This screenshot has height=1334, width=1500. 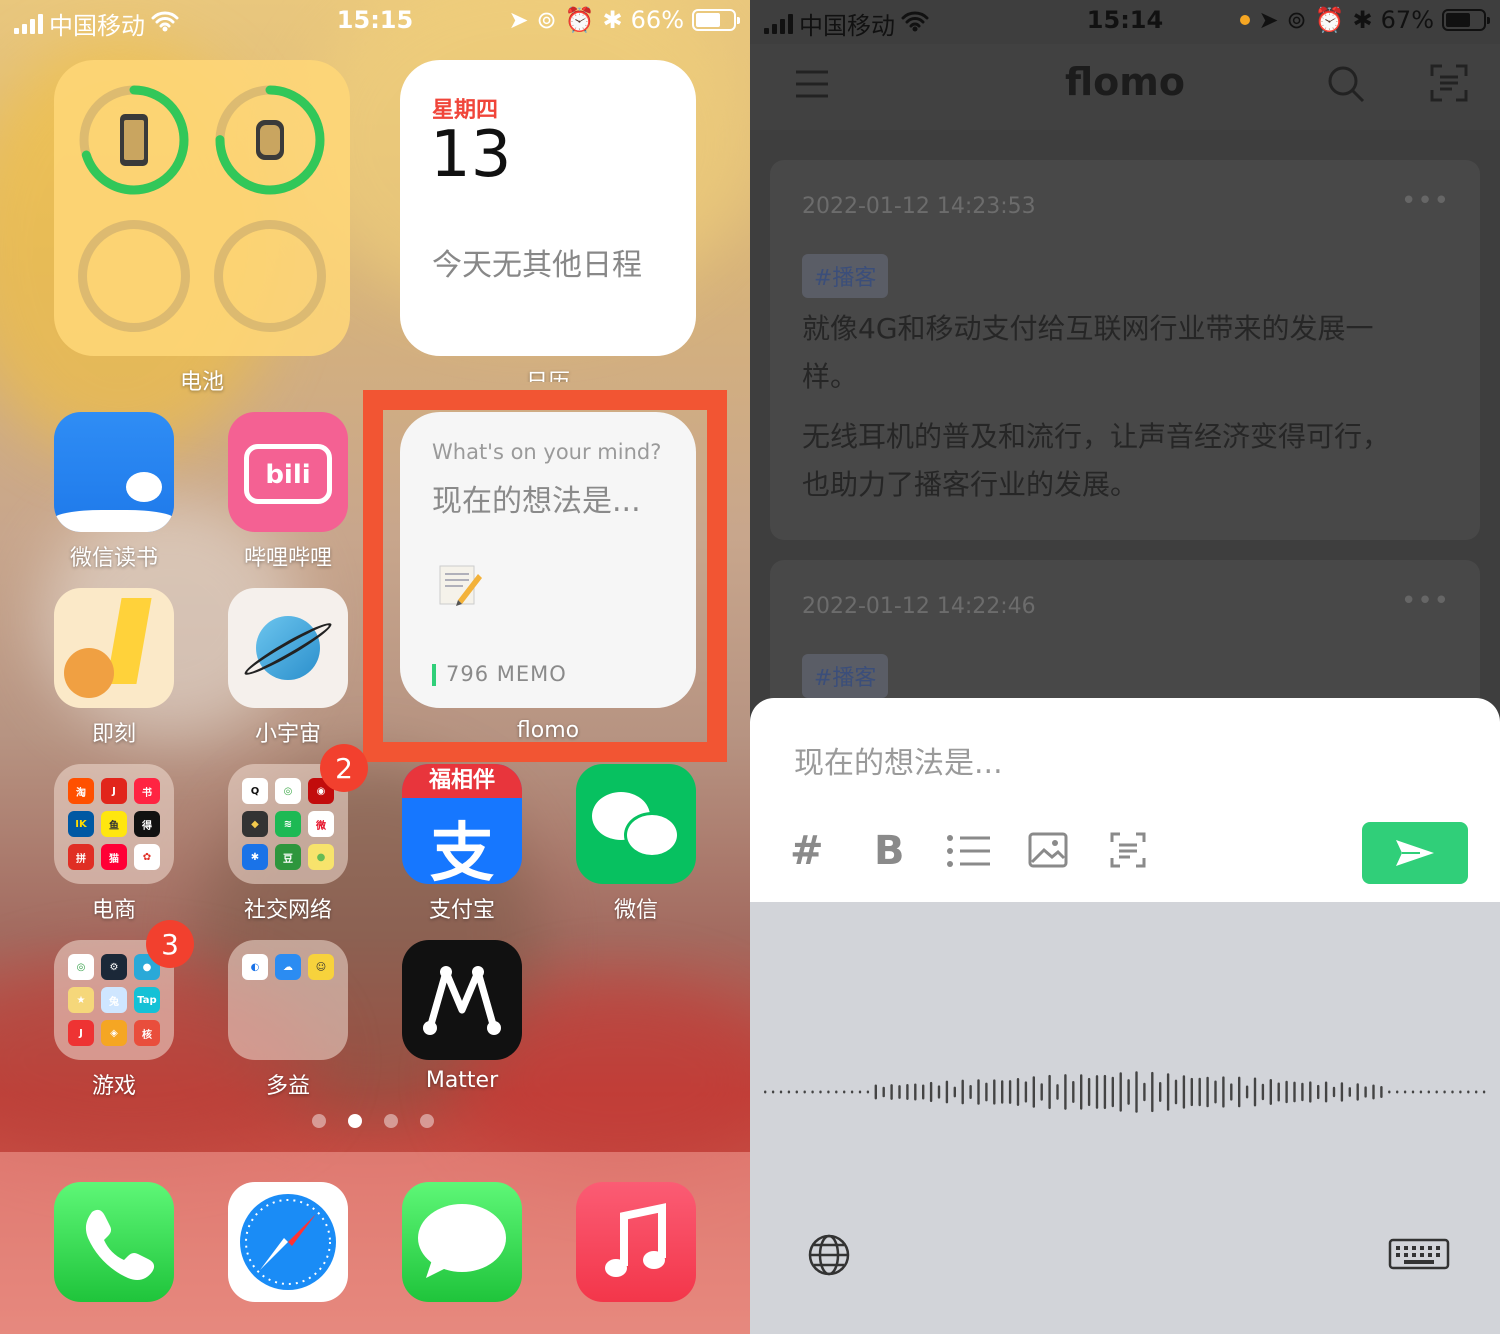 What do you see at coordinates (288, 648) in the screenshot?
I see `xiaoyuzhou-icon` at bounding box center [288, 648].